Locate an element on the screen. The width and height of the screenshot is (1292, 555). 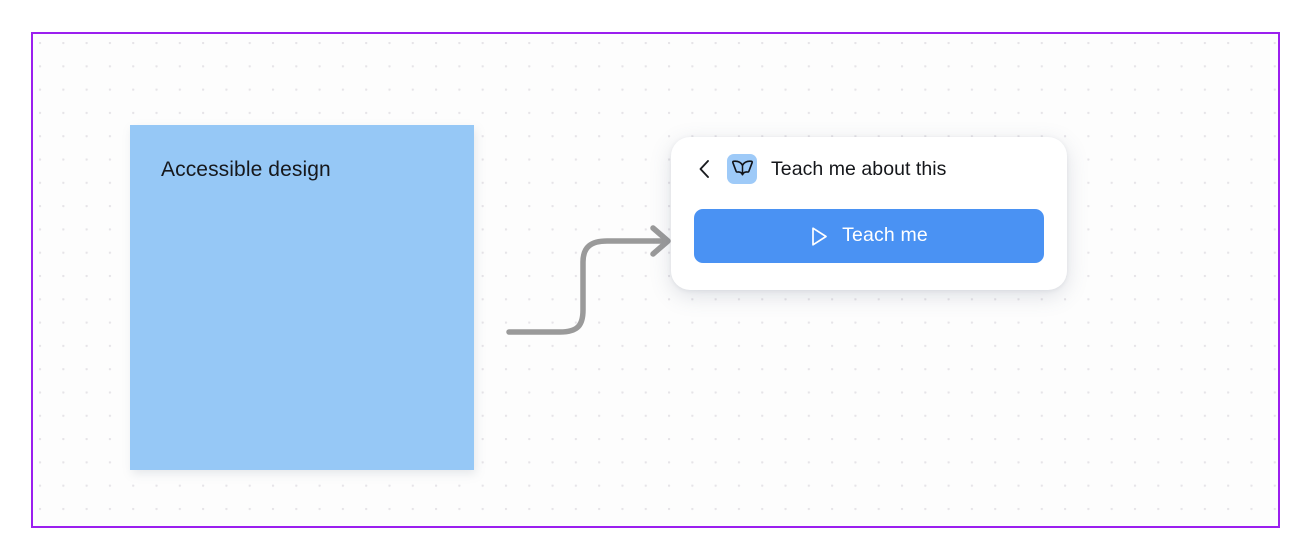
teach-me-popover: Teach me about this Teach me is located at coordinates (869, 213).